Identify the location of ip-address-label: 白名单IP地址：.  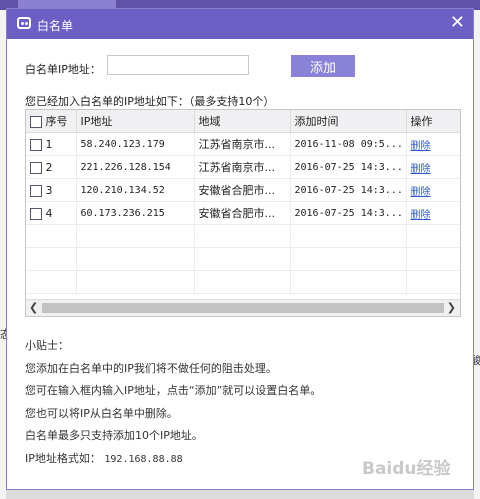
(63, 69).